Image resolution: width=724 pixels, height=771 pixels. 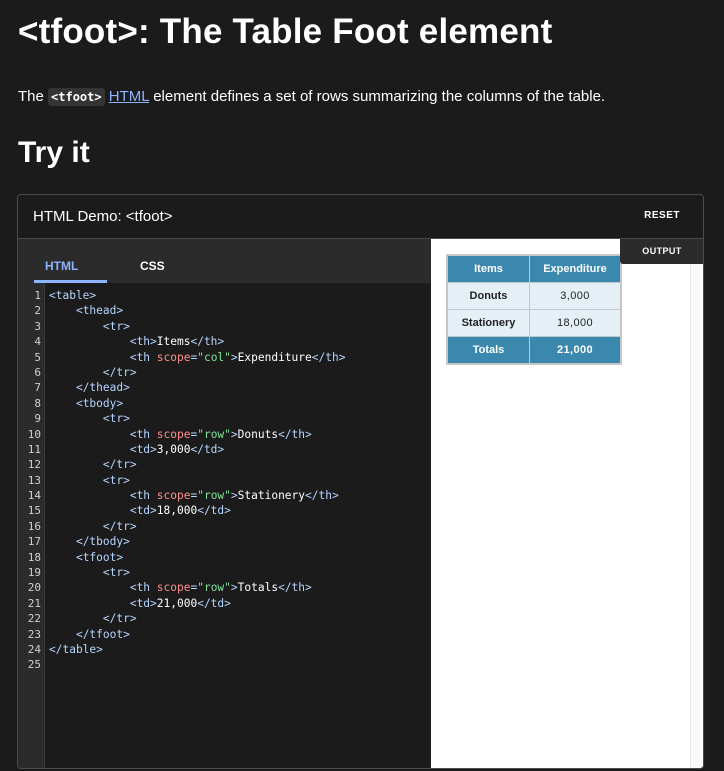 I want to click on line-number: 16, so click(x=34, y=526).